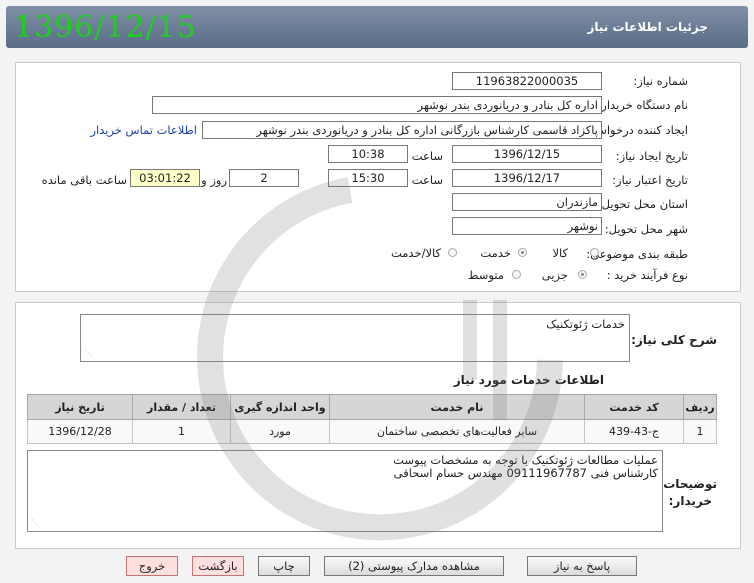  I want to click on summary-textarea: خدمات ژئوتکنیک ⋰, so click(355, 338).